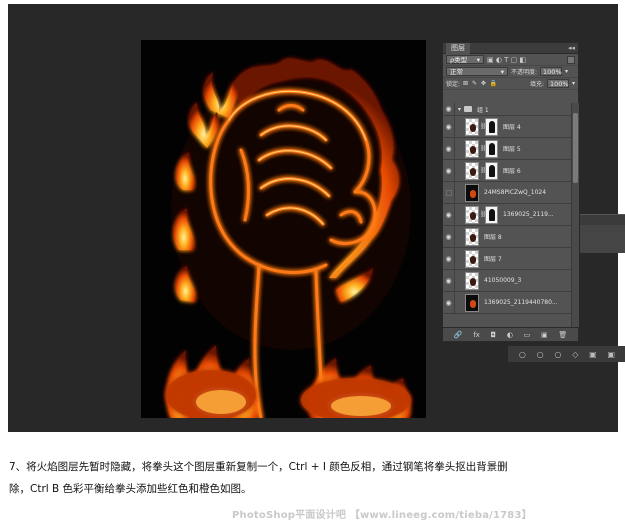  What do you see at coordinates (515, 192) in the screenshot?
I see `layer-name: 24MS8PICZwQ_1024` at bounding box center [515, 192].